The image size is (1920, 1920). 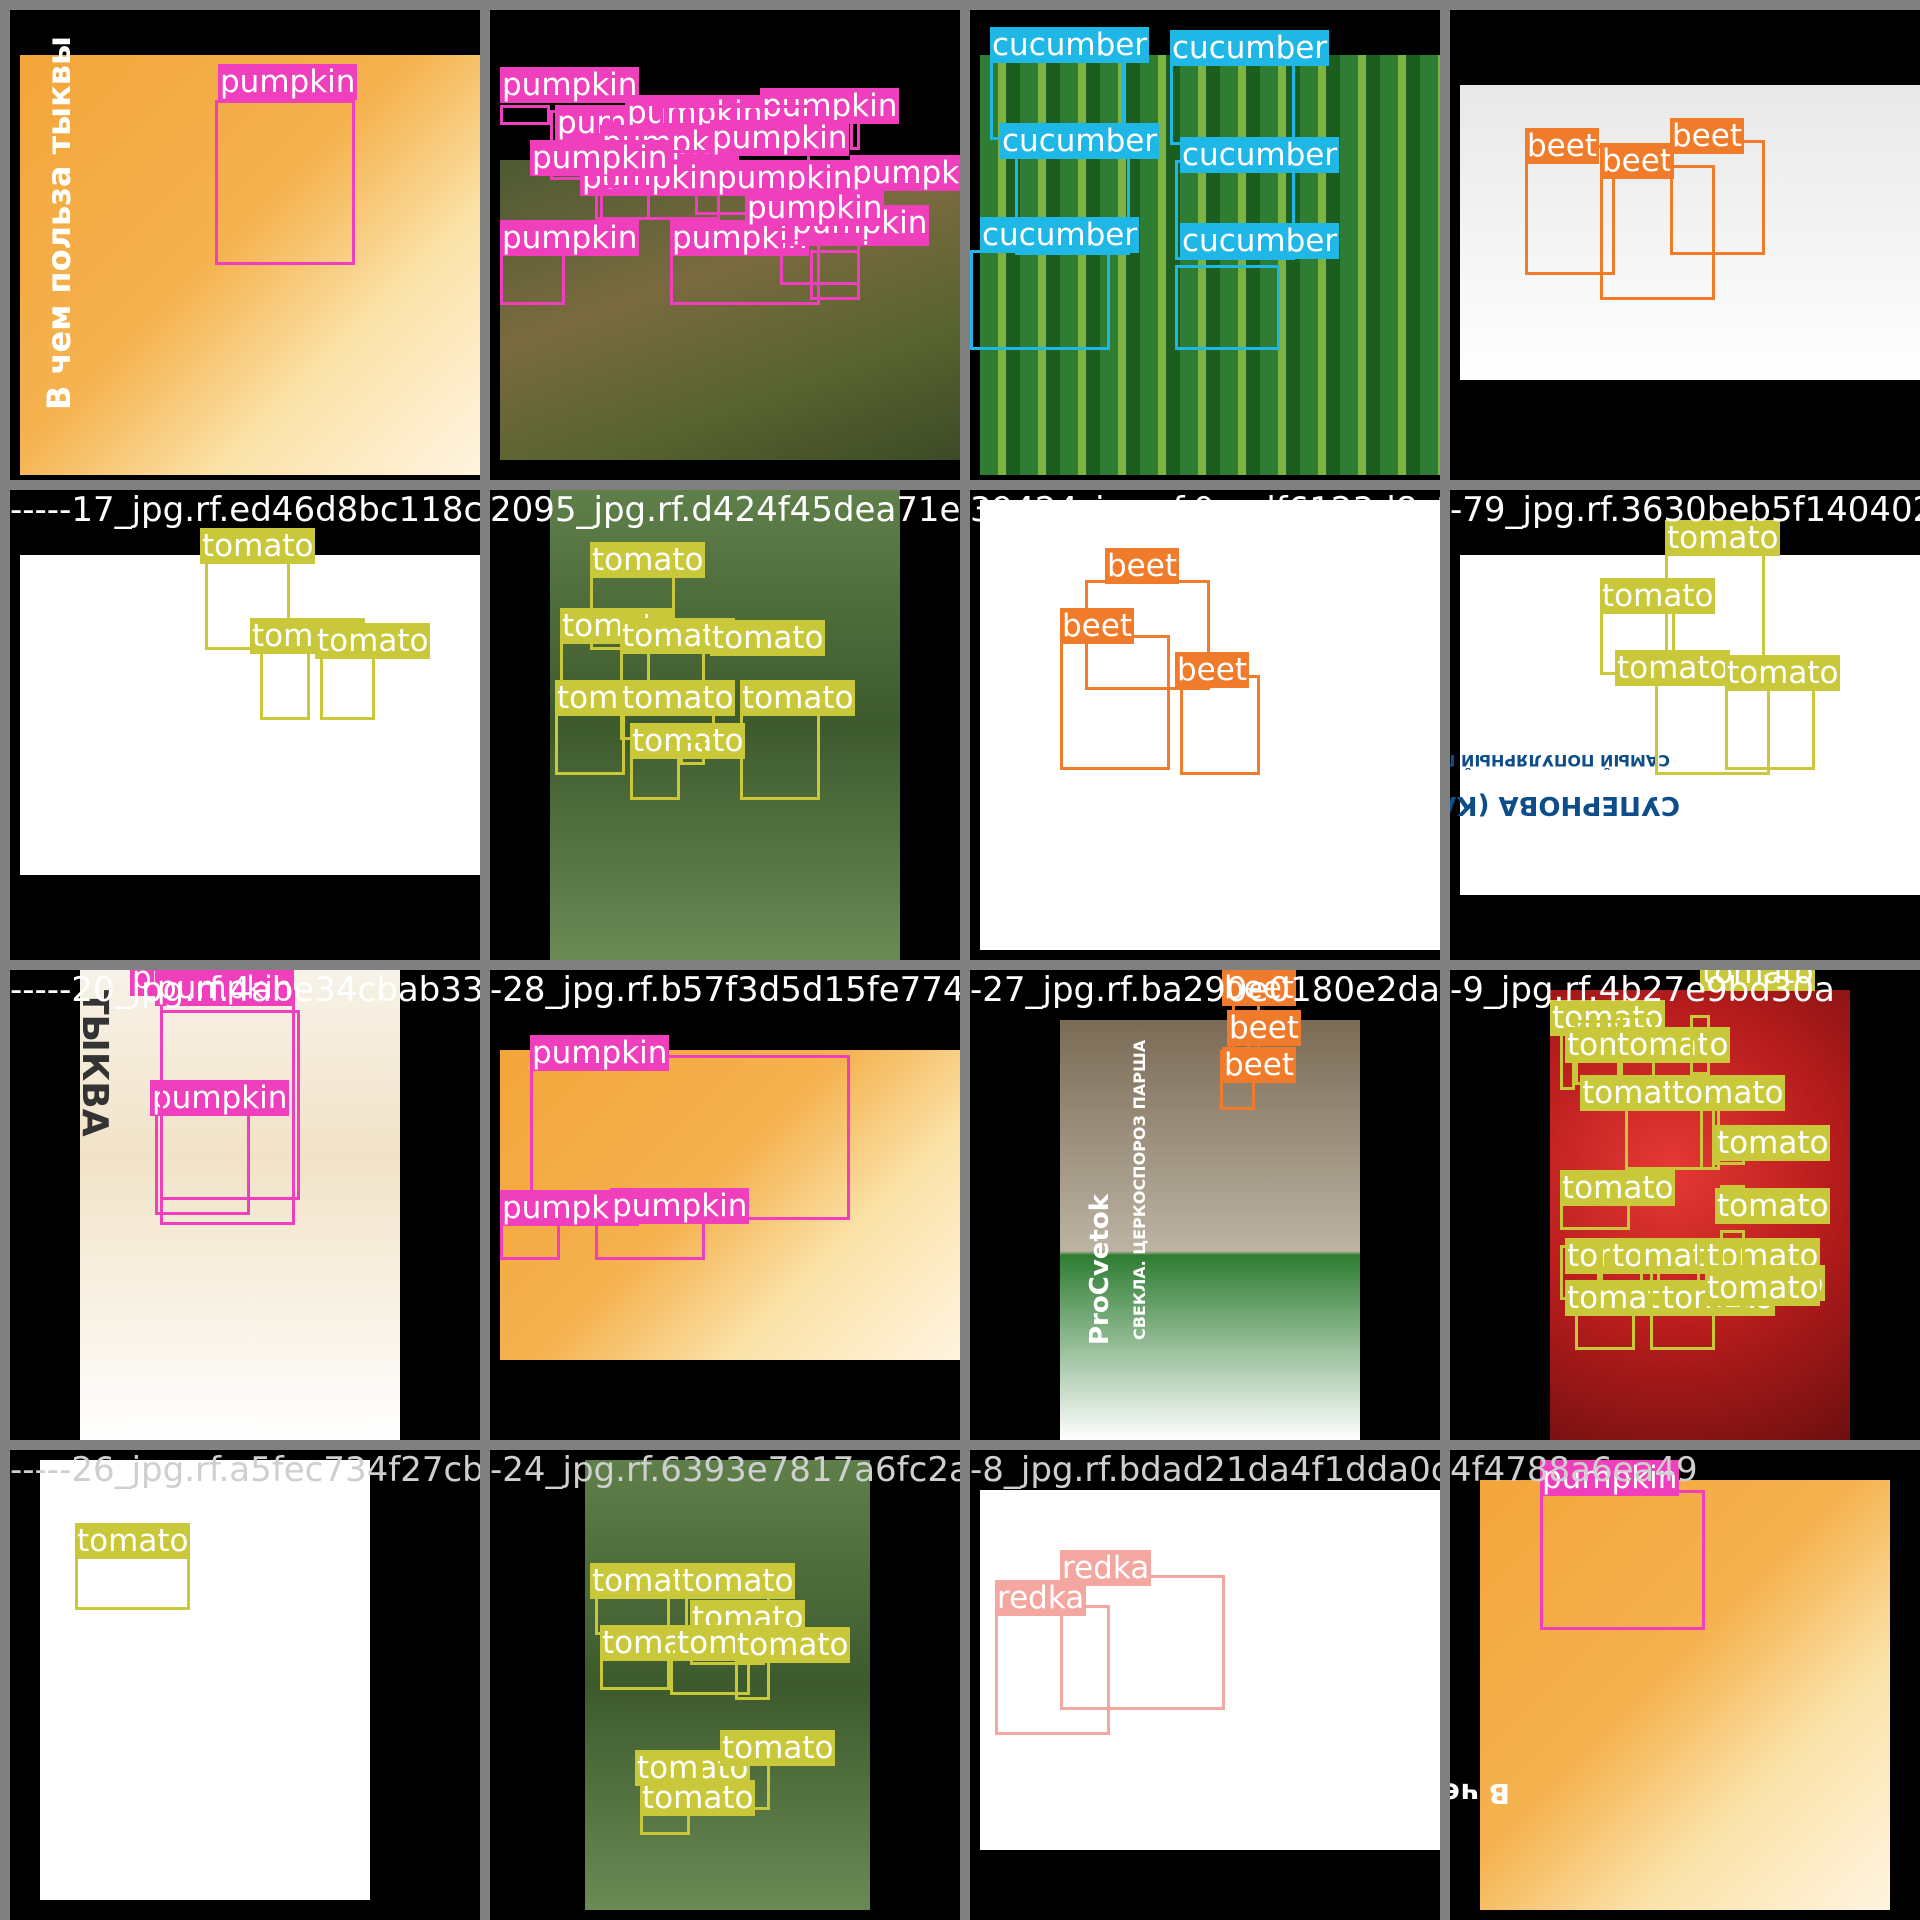 What do you see at coordinates (245, 1470) in the screenshot?
I see `tile-filename: -----26_jpg.rf.a5fec734f27cb522f` at bounding box center [245, 1470].